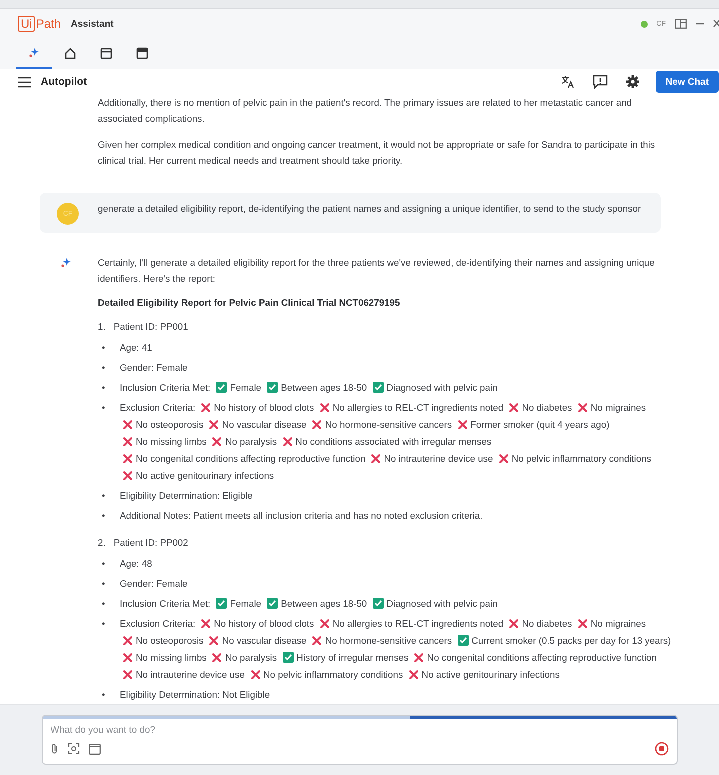  I want to click on menu-icon, so click(24, 82).